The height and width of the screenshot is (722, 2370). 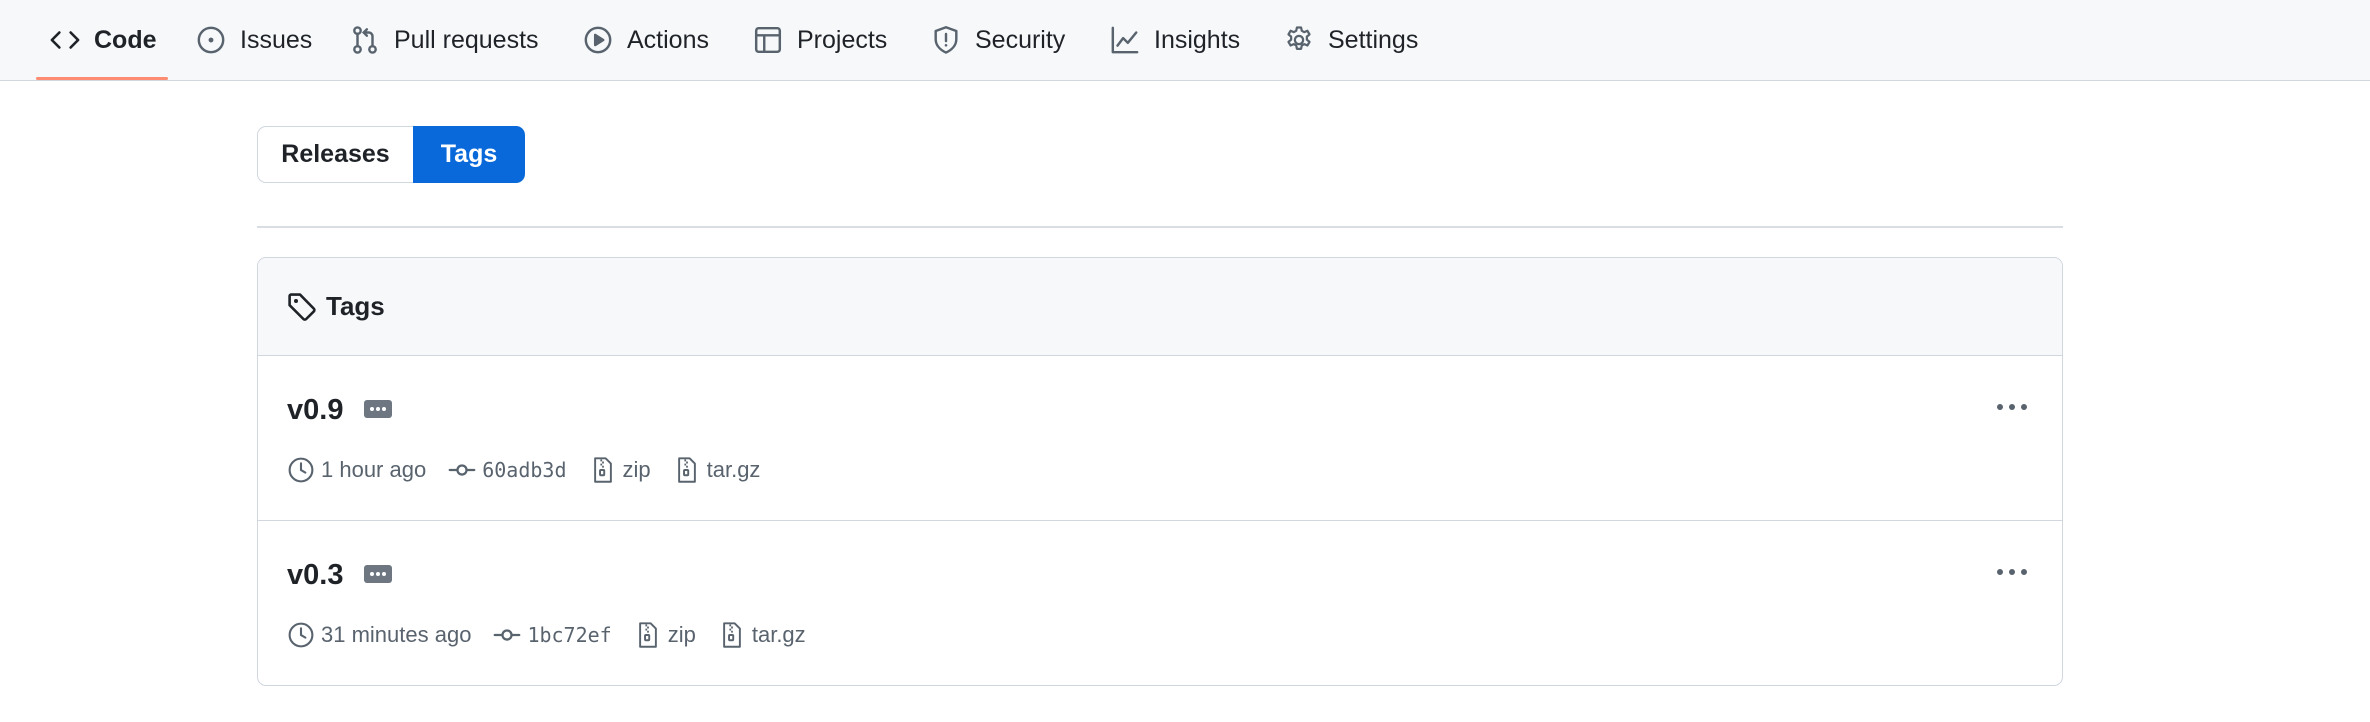 I want to click on tab-projects-label: Projects, so click(x=842, y=39).